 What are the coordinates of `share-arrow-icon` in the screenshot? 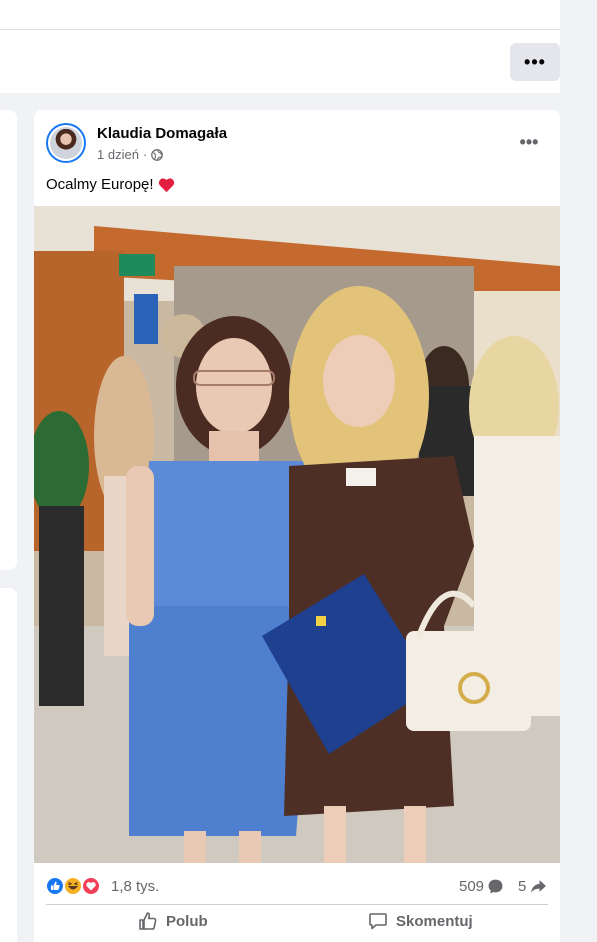 It's located at (539, 886).